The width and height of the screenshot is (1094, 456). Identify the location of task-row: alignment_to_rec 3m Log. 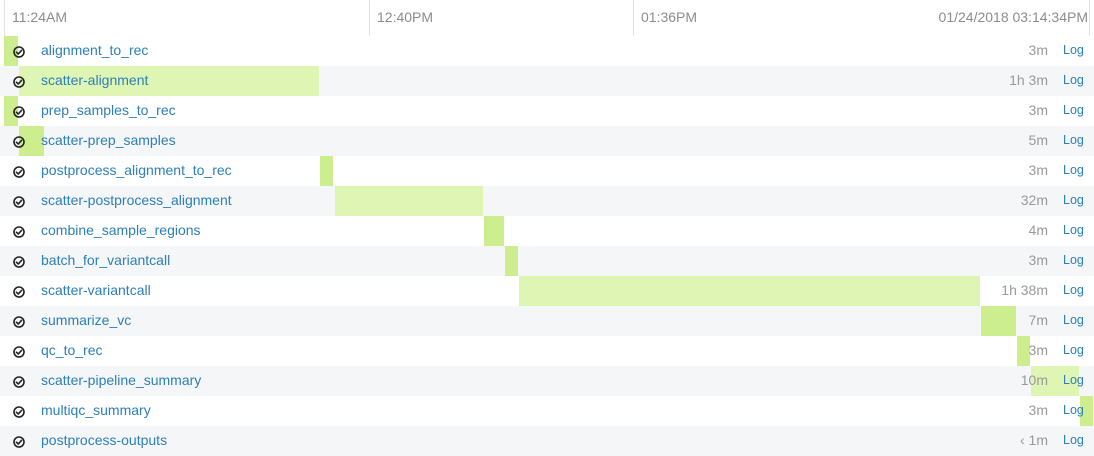
(547, 51).